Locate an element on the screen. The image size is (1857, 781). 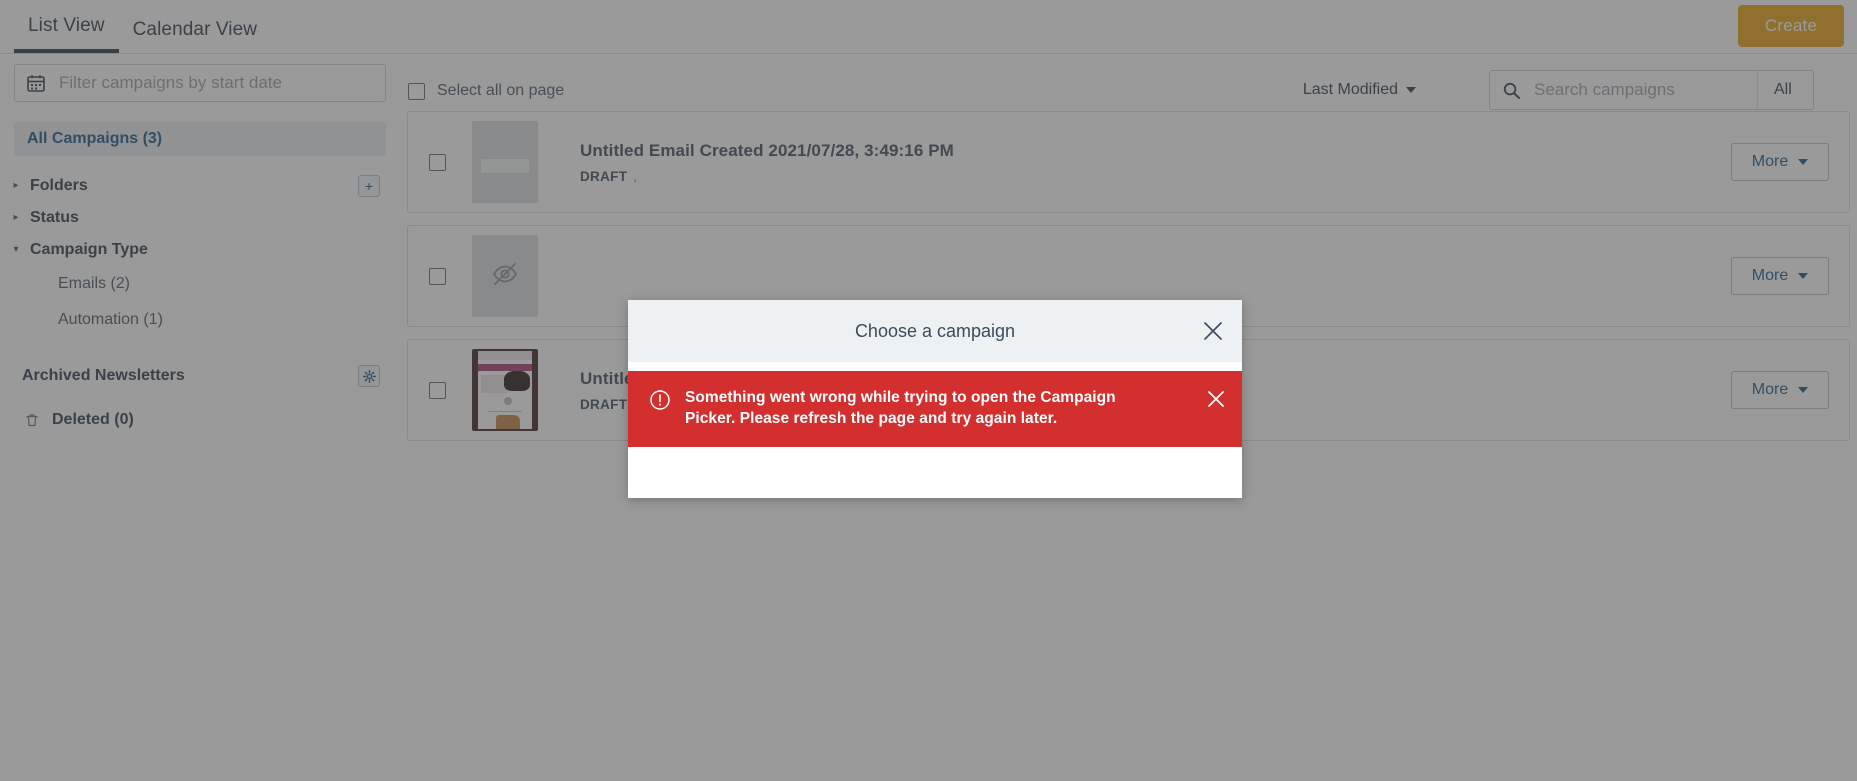
dismiss-error-icon is located at coordinates (1216, 399).